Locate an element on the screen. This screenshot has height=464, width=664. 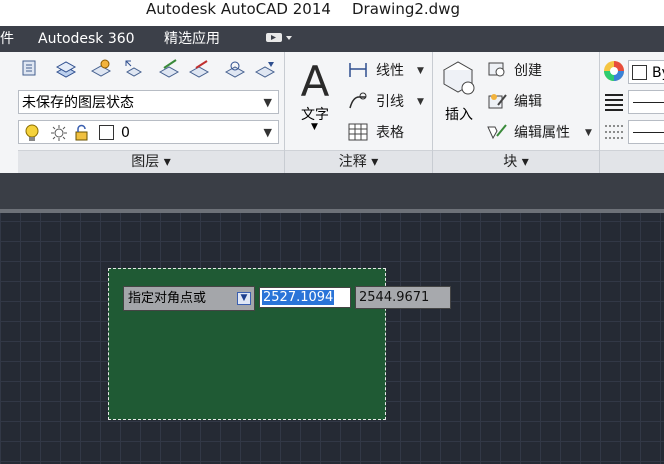
layer-state-combo: 未保存的图层状态 ▼ is located at coordinates (148, 102).